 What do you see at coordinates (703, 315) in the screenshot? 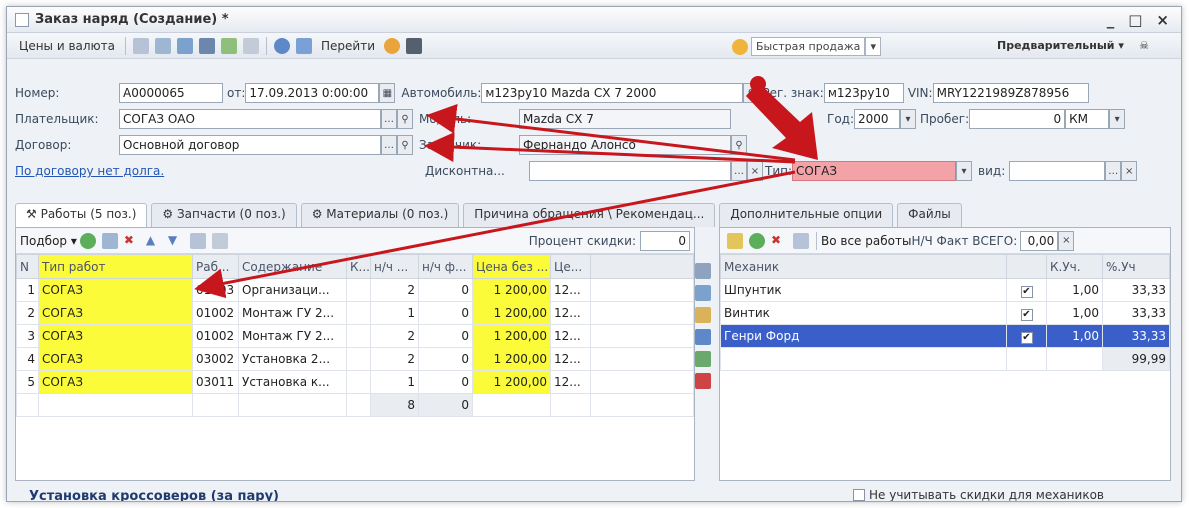
I see `paste-icon` at bounding box center [703, 315].